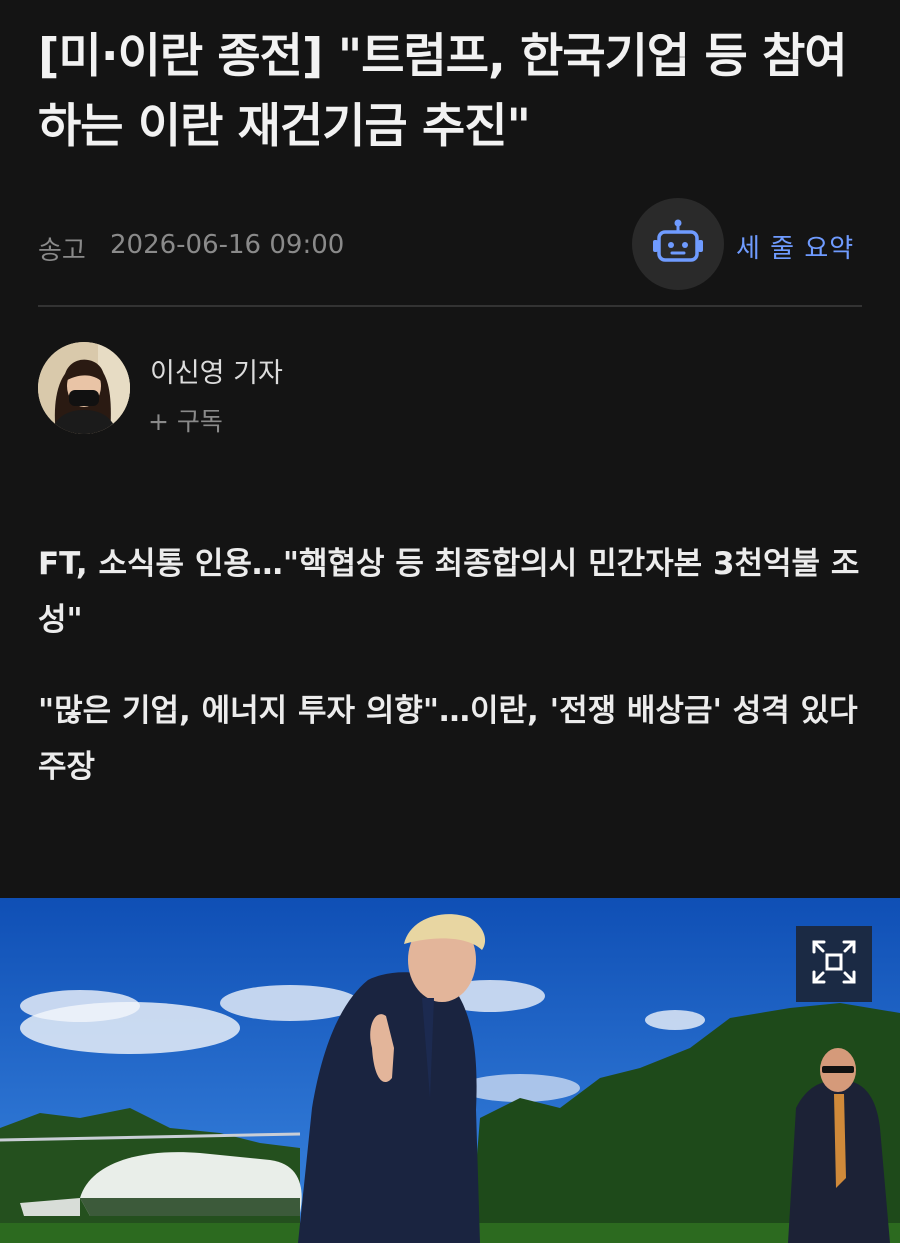  Describe the element at coordinates (227, 245) in the screenshot. I see `publish-date: 2026-06-16 09:00` at that location.